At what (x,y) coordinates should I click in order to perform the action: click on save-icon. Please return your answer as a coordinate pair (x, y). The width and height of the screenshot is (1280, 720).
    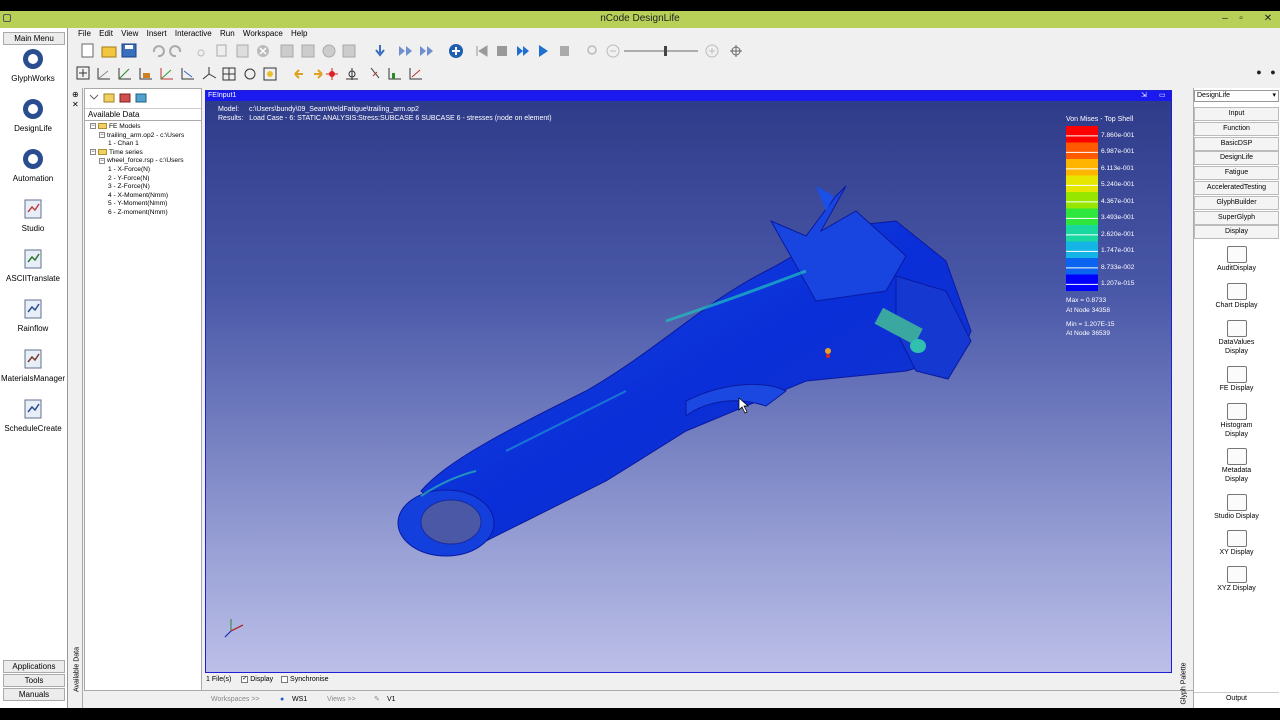
    Looking at the image, I should click on (129, 50).